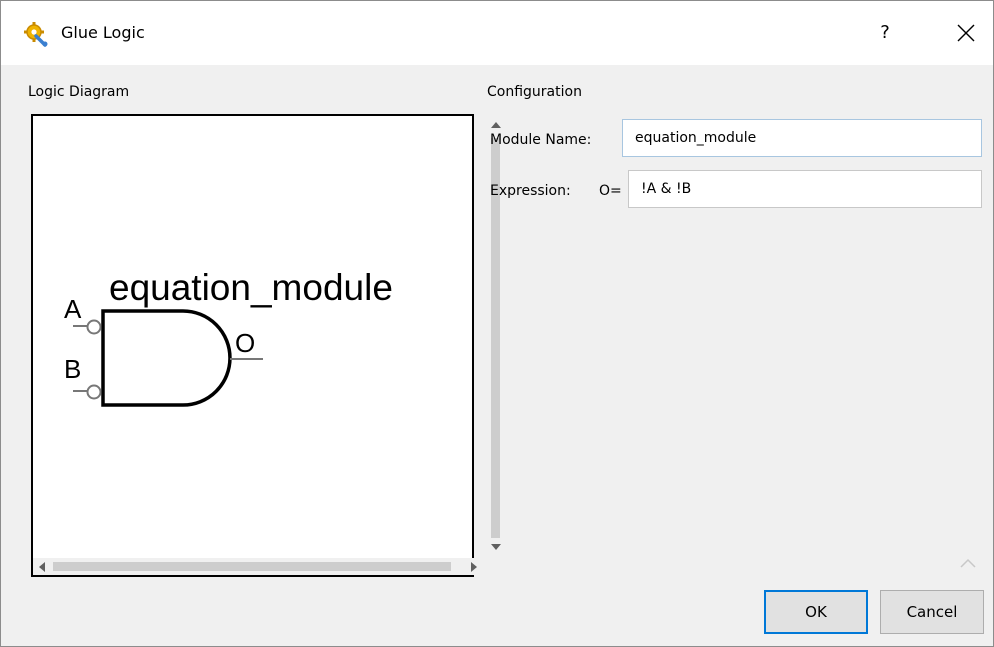 The height and width of the screenshot is (647, 994). Describe the element at coordinates (530, 191) in the screenshot. I see `expression-label: Expression:` at that location.